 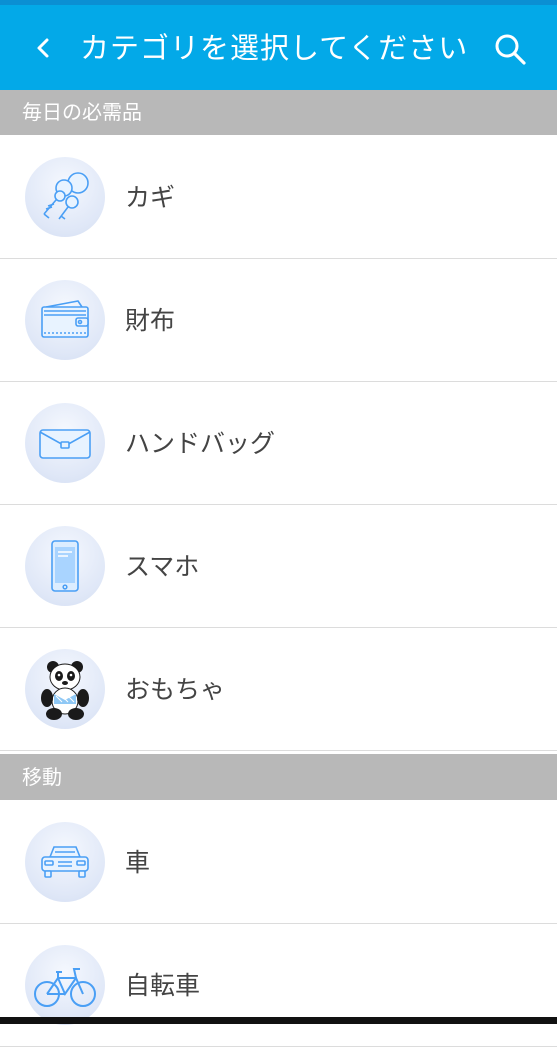 I want to click on category-label: 車, so click(x=138, y=862).